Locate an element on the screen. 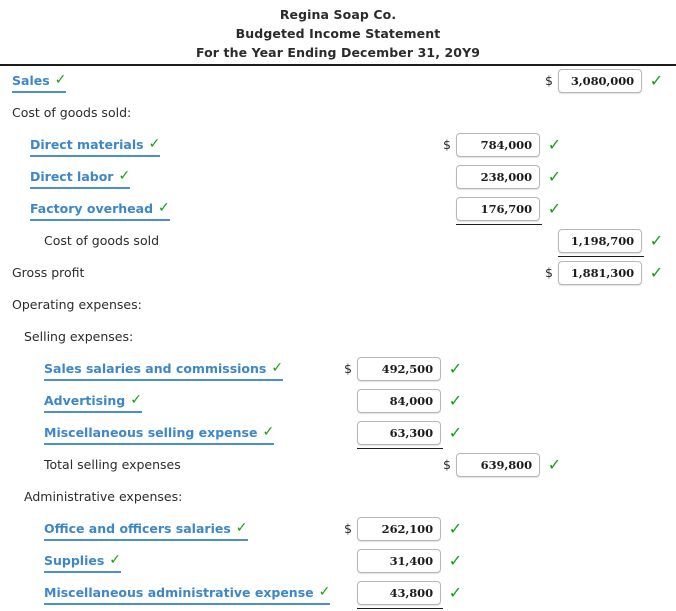  row-label-text: Office and officers salaries is located at coordinates (137, 528).